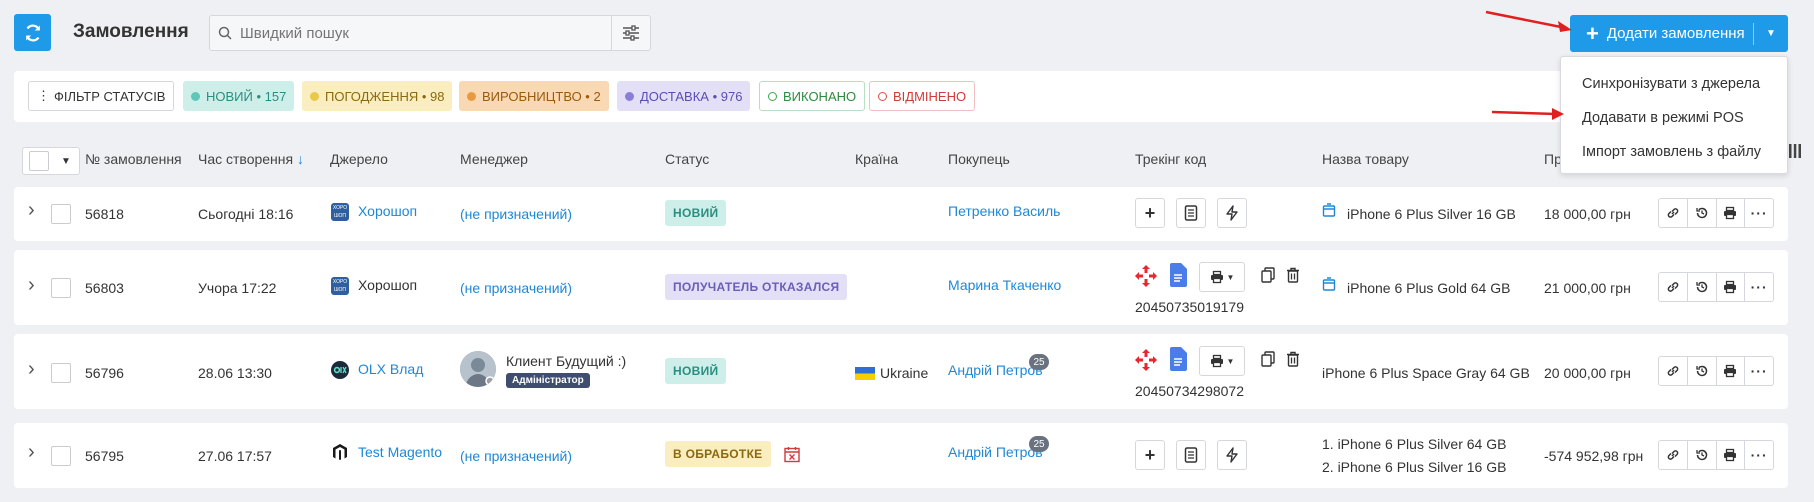 The width and height of the screenshot is (1814, 502). I want to click on manager-name: Клиент Будущий :), so click(566, 361).